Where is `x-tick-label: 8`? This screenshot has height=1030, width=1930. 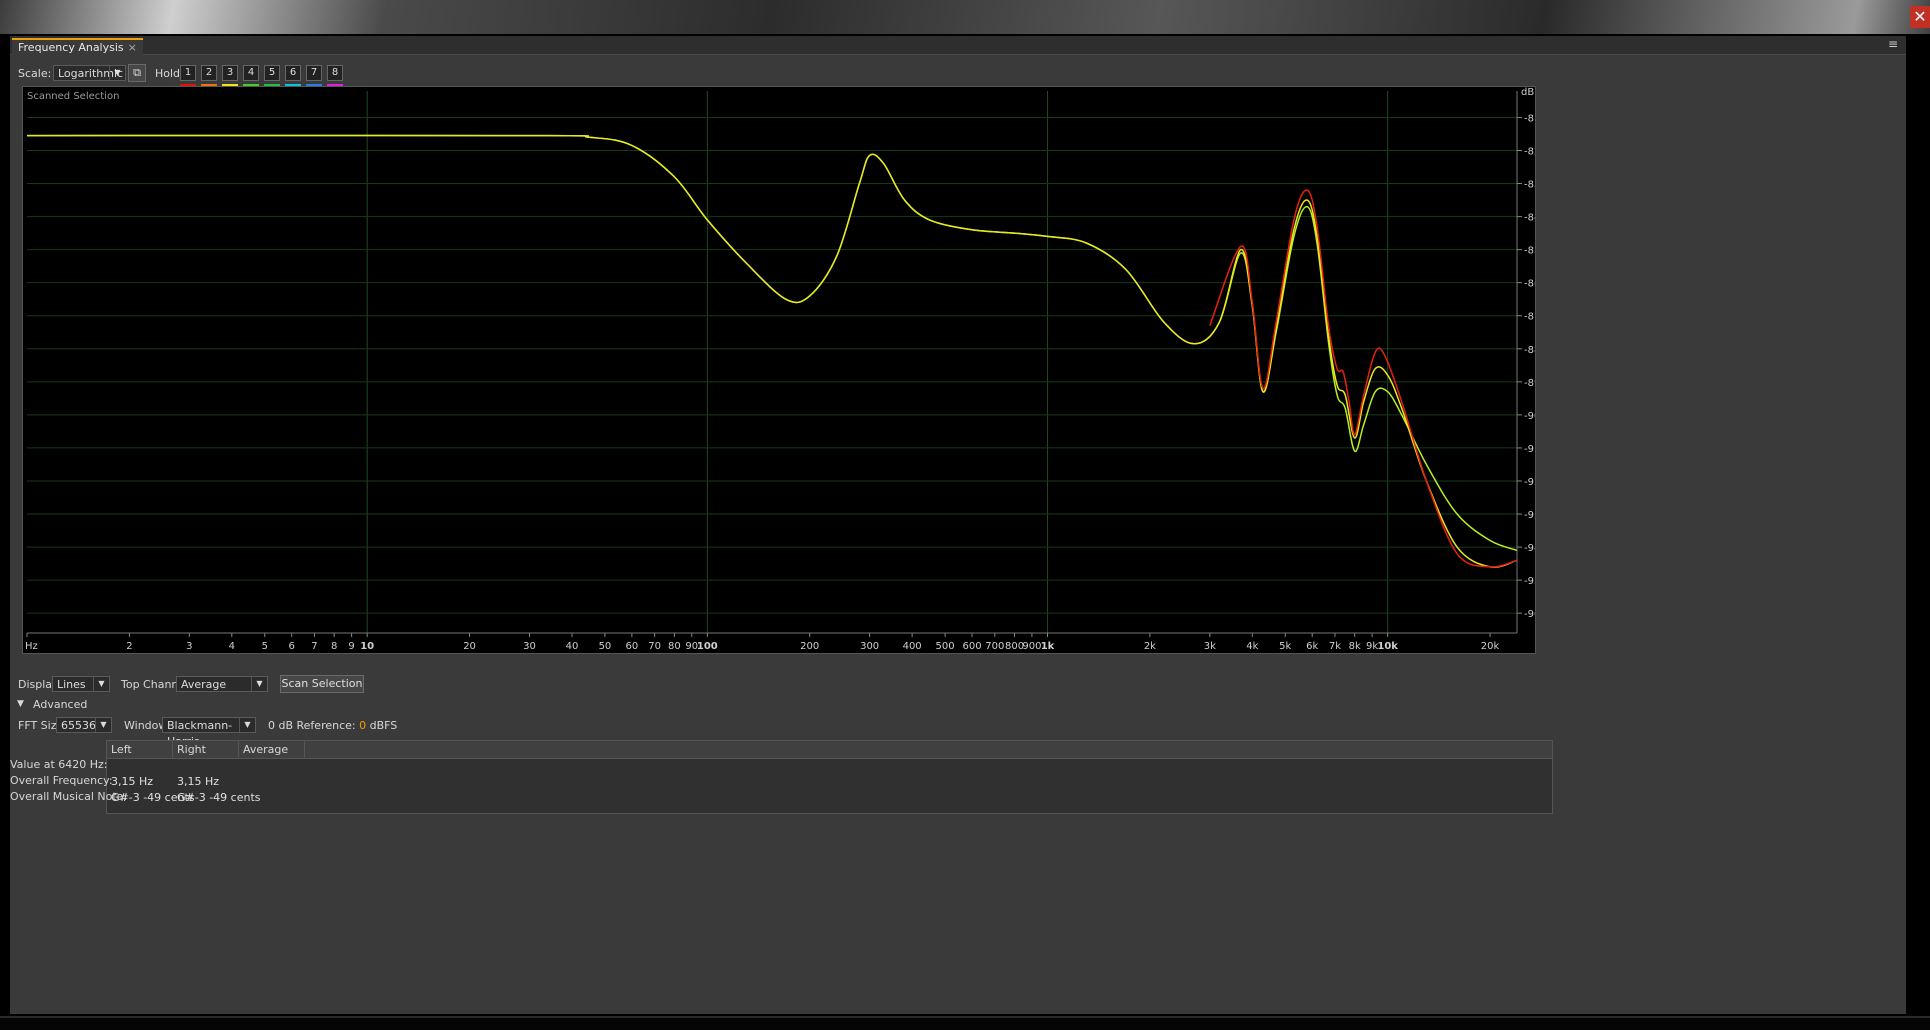 x-tick-label: 8 is located at coordinates (334, 646).